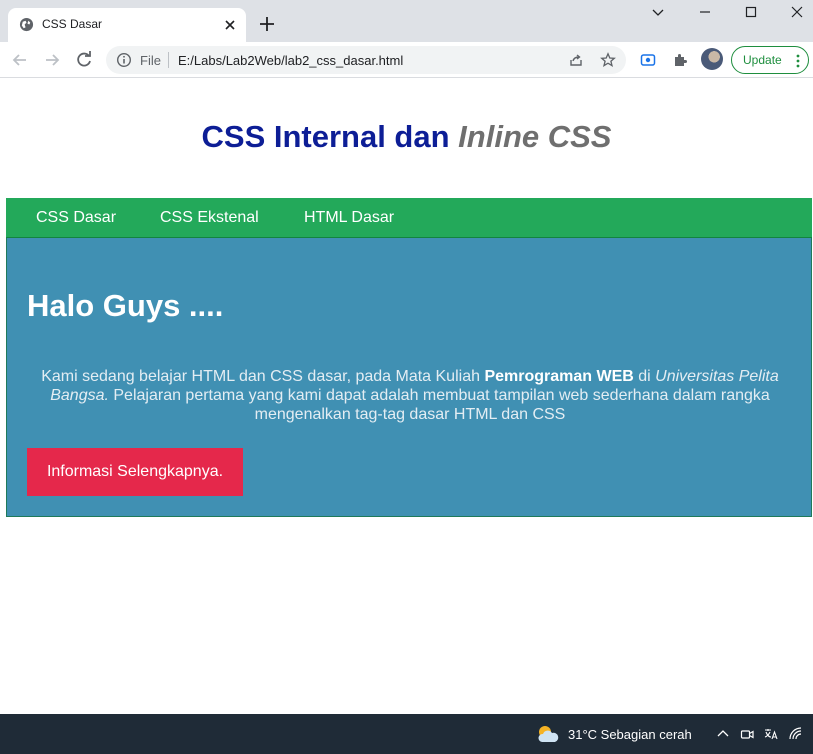  Describe the element at coordinates (658, 12) in the screenshot. I see `chevron-down-icon` at that location.